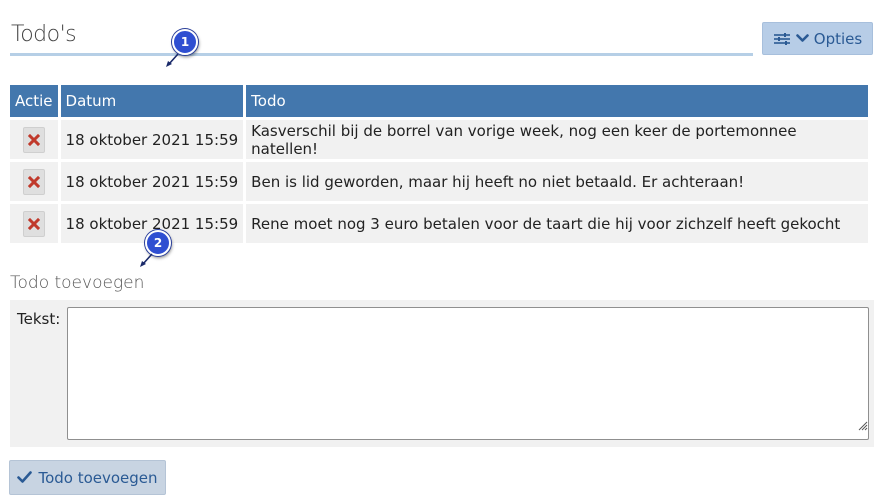 Image resolution: width=876 pixels, height=500 pixels. What do you see at coordinates (557, 101) in the screenshot?
I see `column-header-todo: Todo` at bounding box center [557, 101].